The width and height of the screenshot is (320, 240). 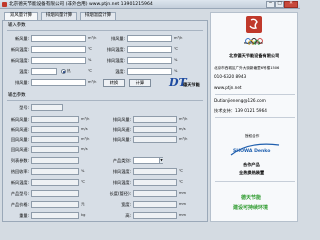 What do you see at coordinates (149, 49) in the screenshot?
I see `return-air-temperature-input` at bounding box center [149, 49].